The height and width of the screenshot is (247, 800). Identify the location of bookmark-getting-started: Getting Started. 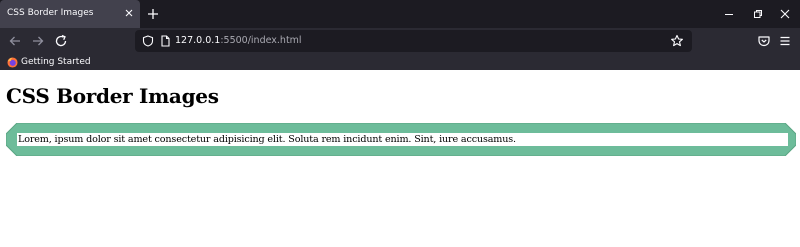
(49, 62).